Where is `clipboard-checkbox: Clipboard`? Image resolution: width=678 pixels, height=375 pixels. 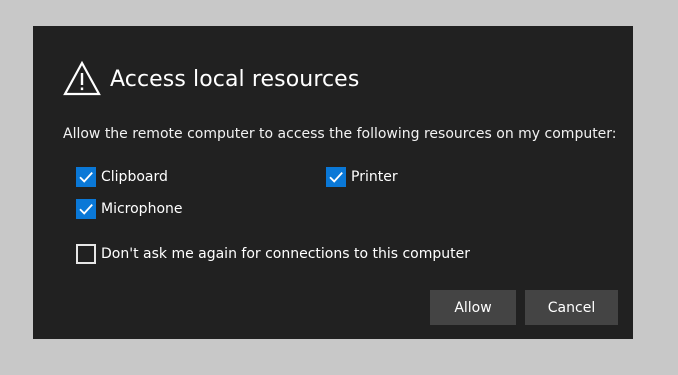 clipboard-checkbox: Clipboard is located at coordinates (122, 177).